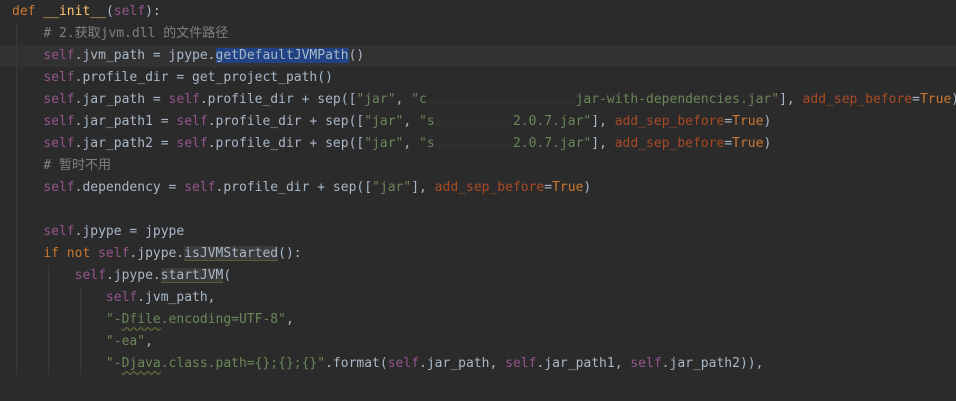 The width and height of the screenshot is (956, 401). What do you see at coordinates (462, 363) in the screenshot?
I see `code-text: .jar_path,` at bounding box center [462, 363].